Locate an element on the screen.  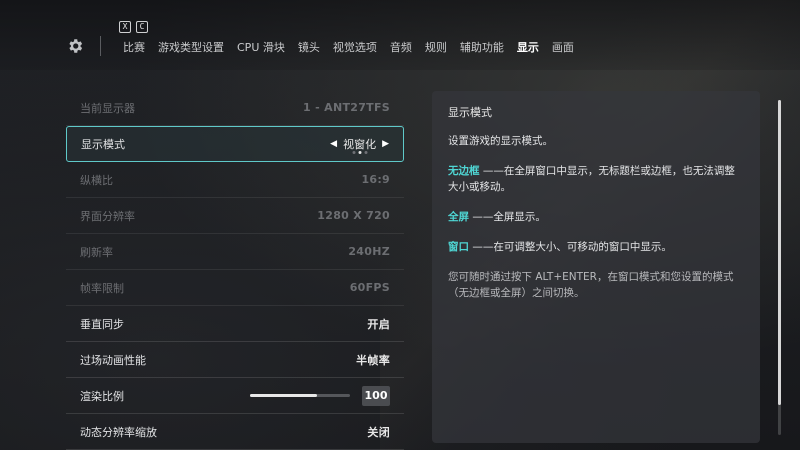
key-hint-x: X is located at coordinates (125, 27).